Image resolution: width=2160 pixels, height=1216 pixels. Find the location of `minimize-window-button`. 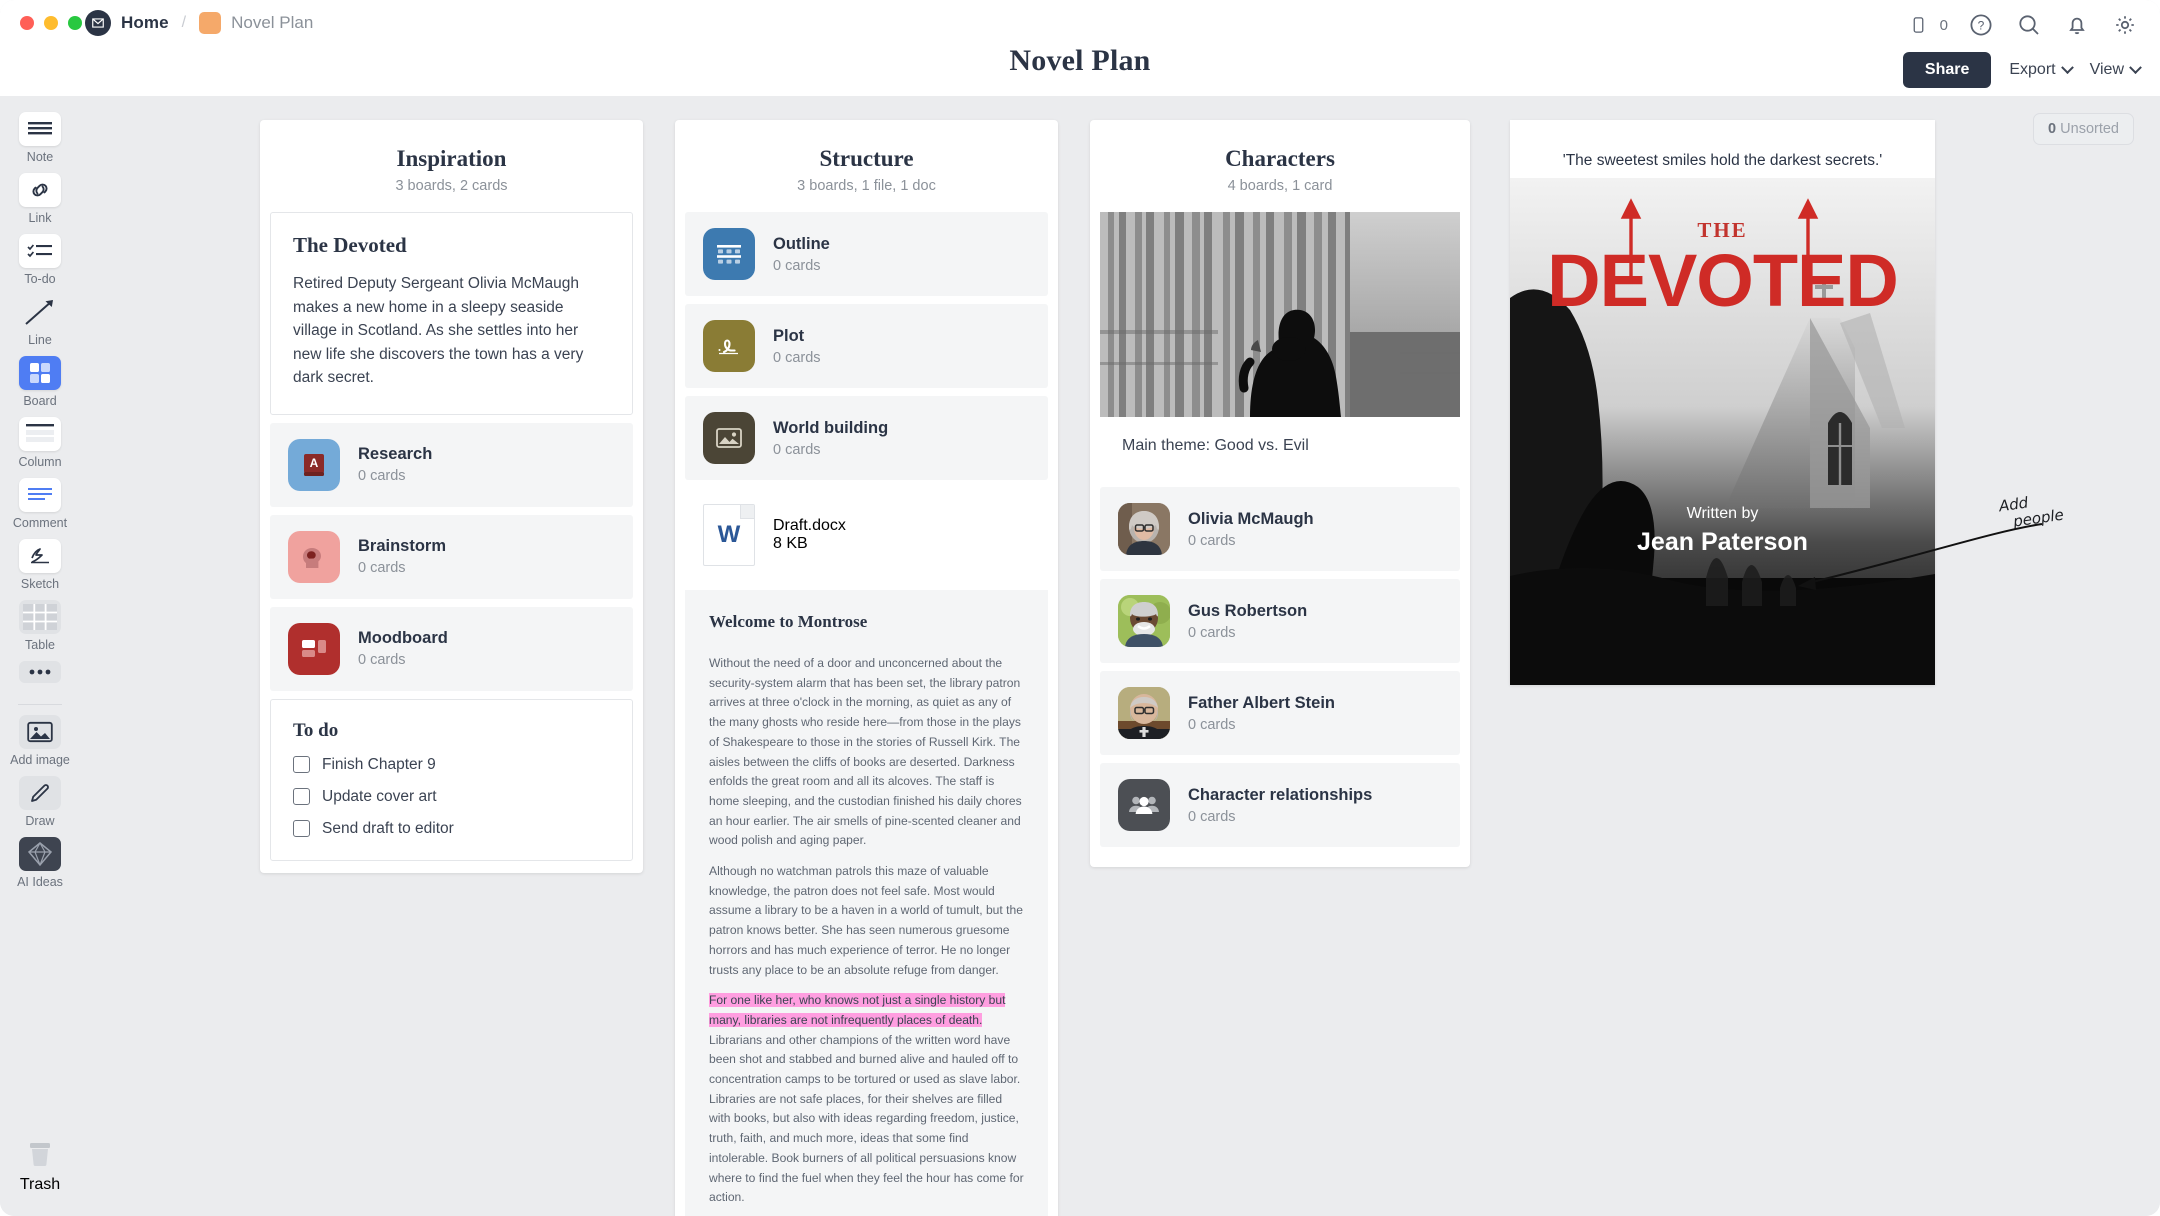

minimize-window-button is located at coordinates (51, 23).